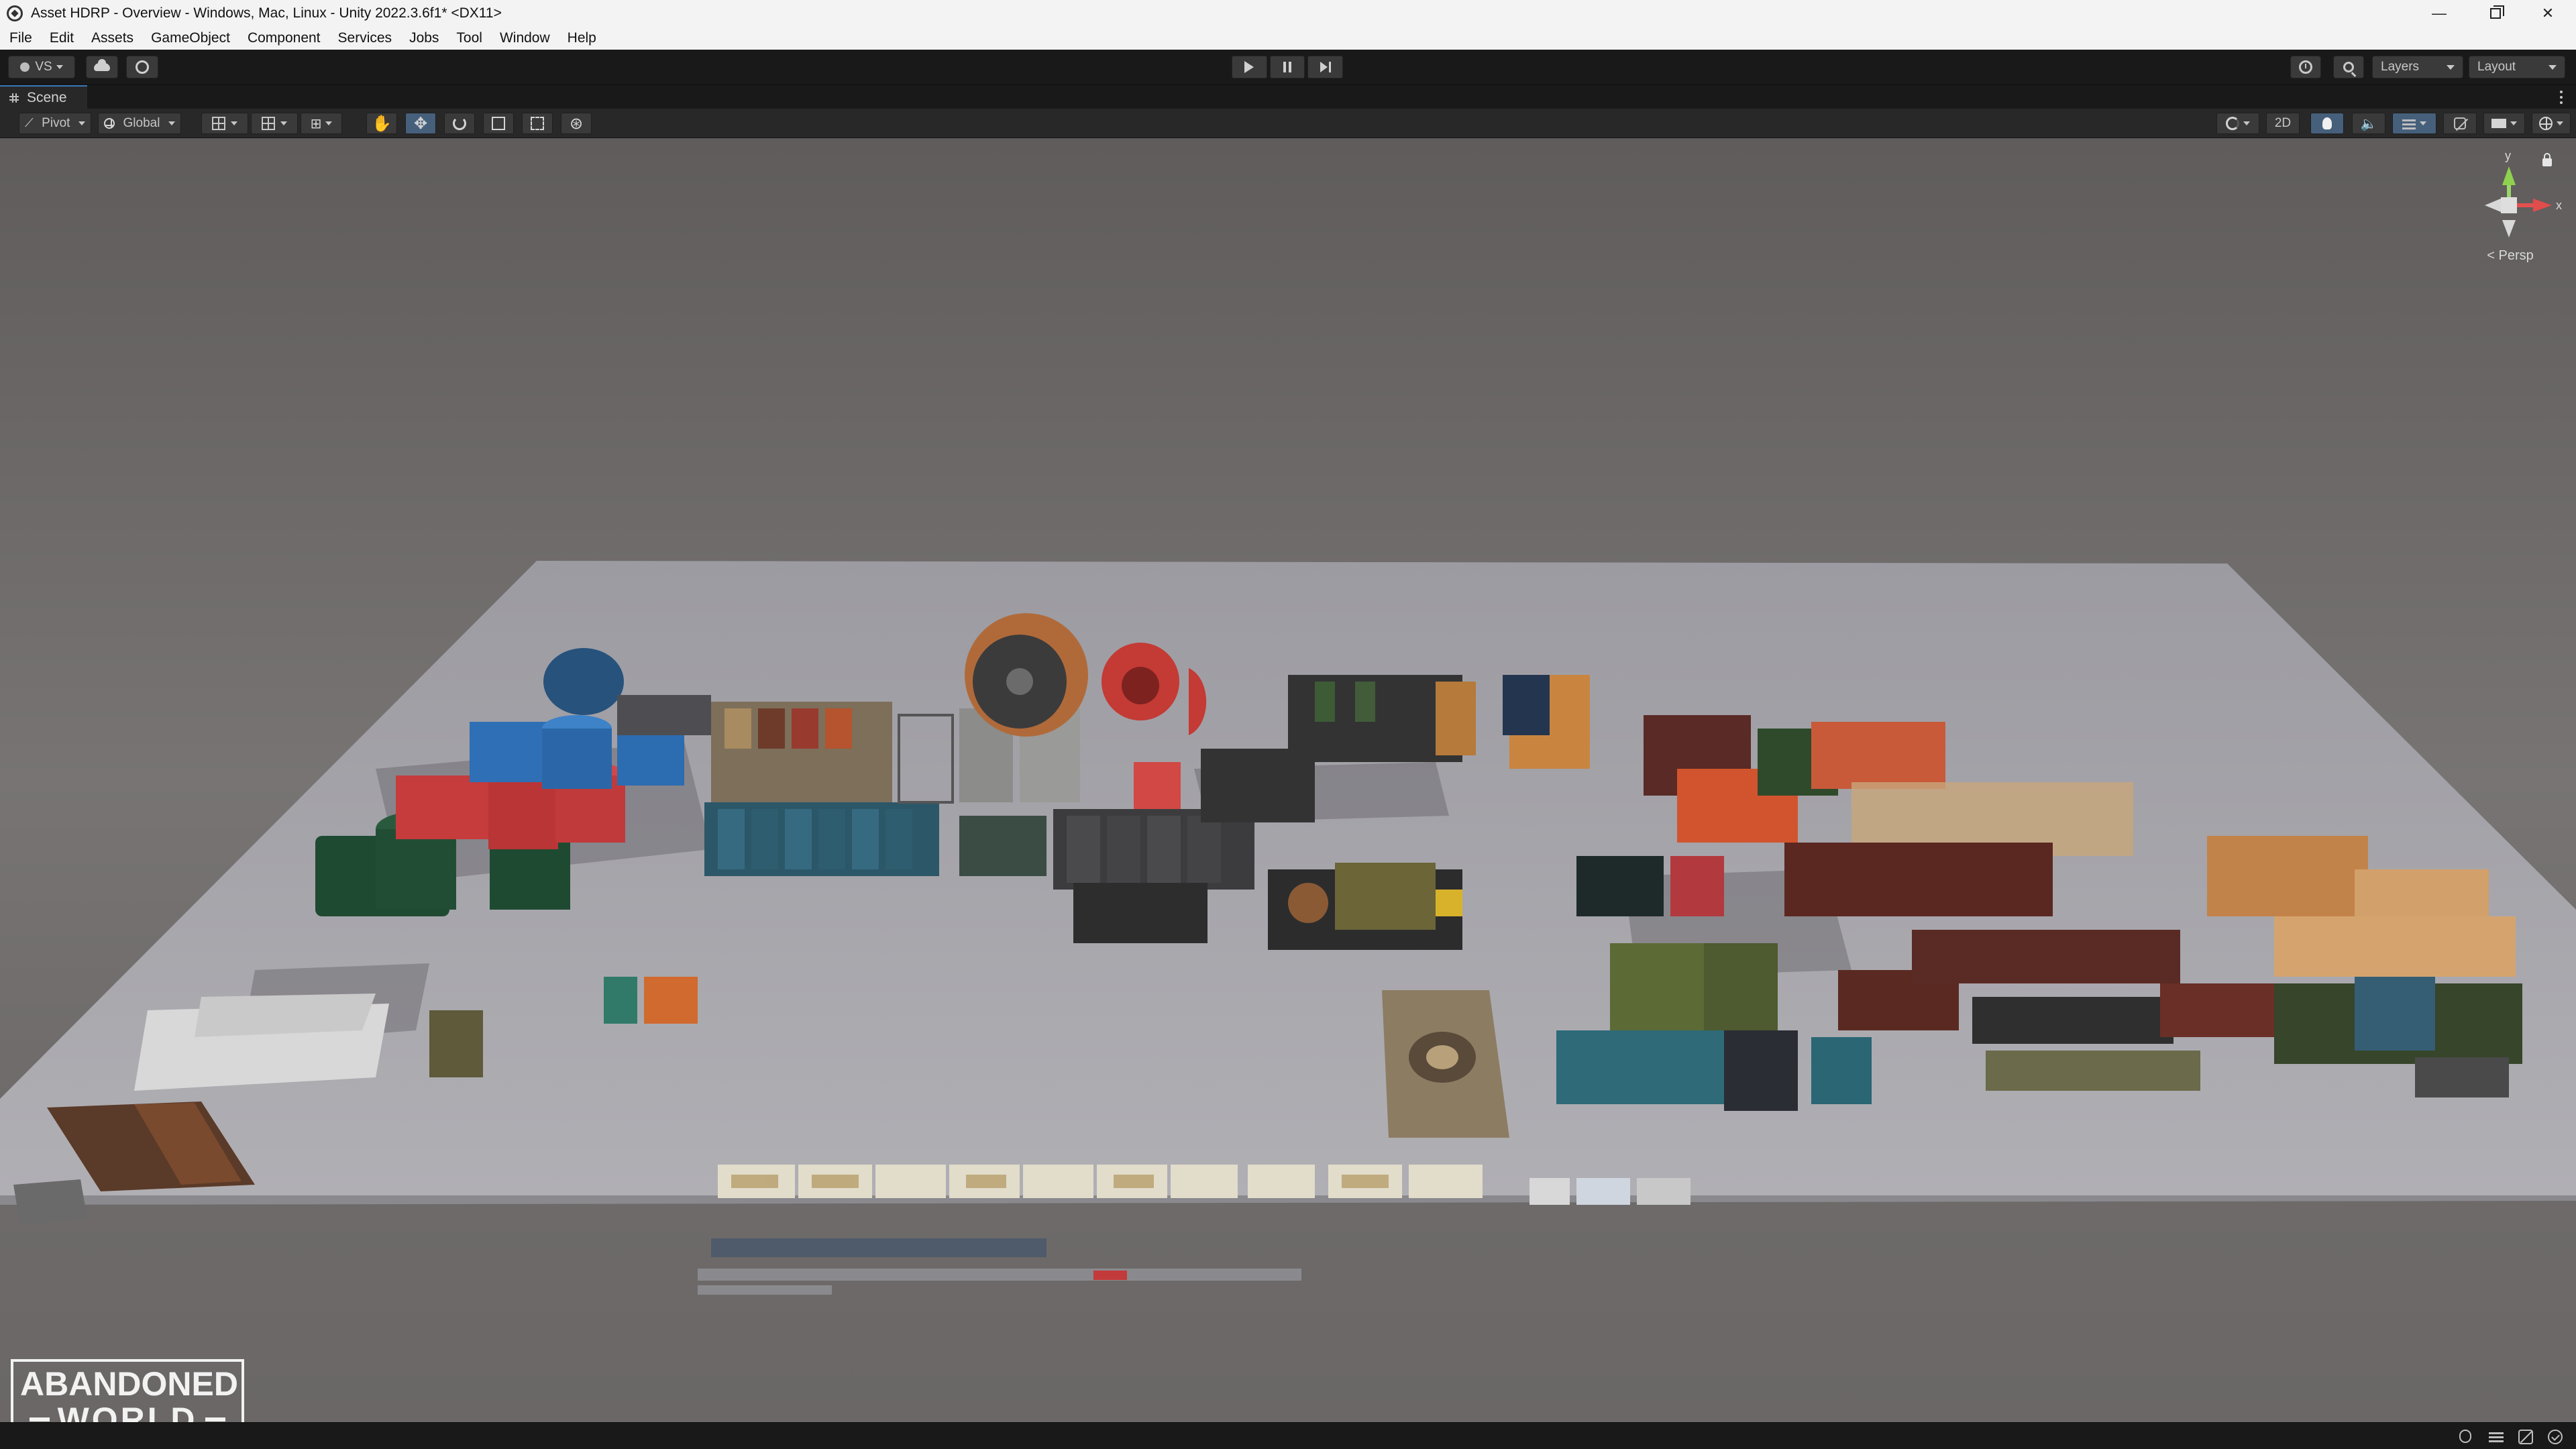 The width and height of the screenshot is (2576, 1449). What do you see at coordinates (190, 38) in the screenshot?
I see `menu-gameobject: GameObject` at bounding box center [190, 38].